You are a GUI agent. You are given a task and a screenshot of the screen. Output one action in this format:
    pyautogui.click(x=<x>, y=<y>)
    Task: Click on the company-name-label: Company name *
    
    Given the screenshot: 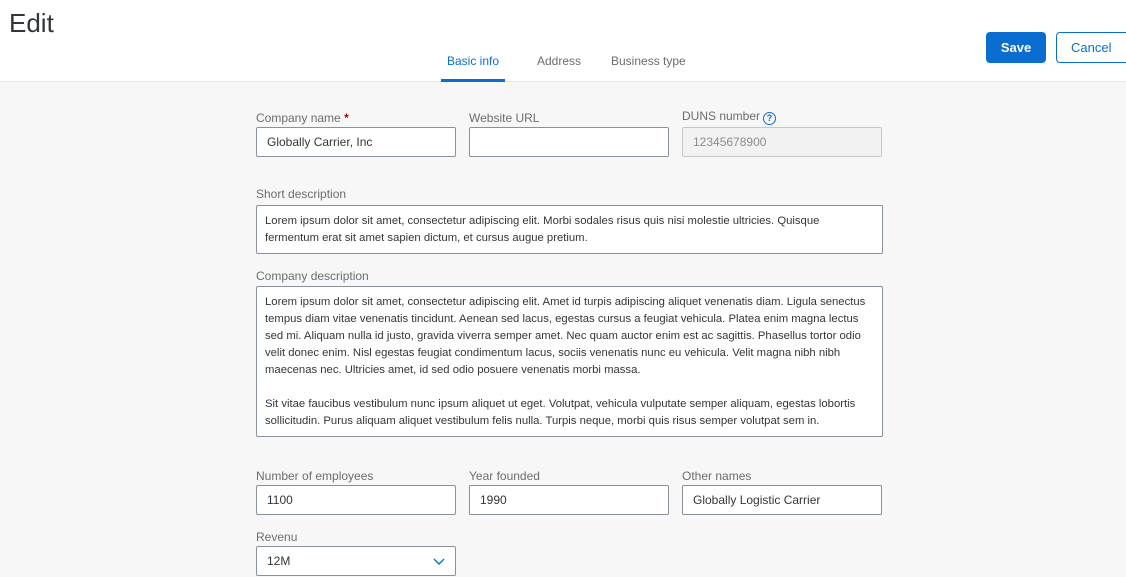 What is the action you would take?
    pyautogui.click(x=302, y=118)
    